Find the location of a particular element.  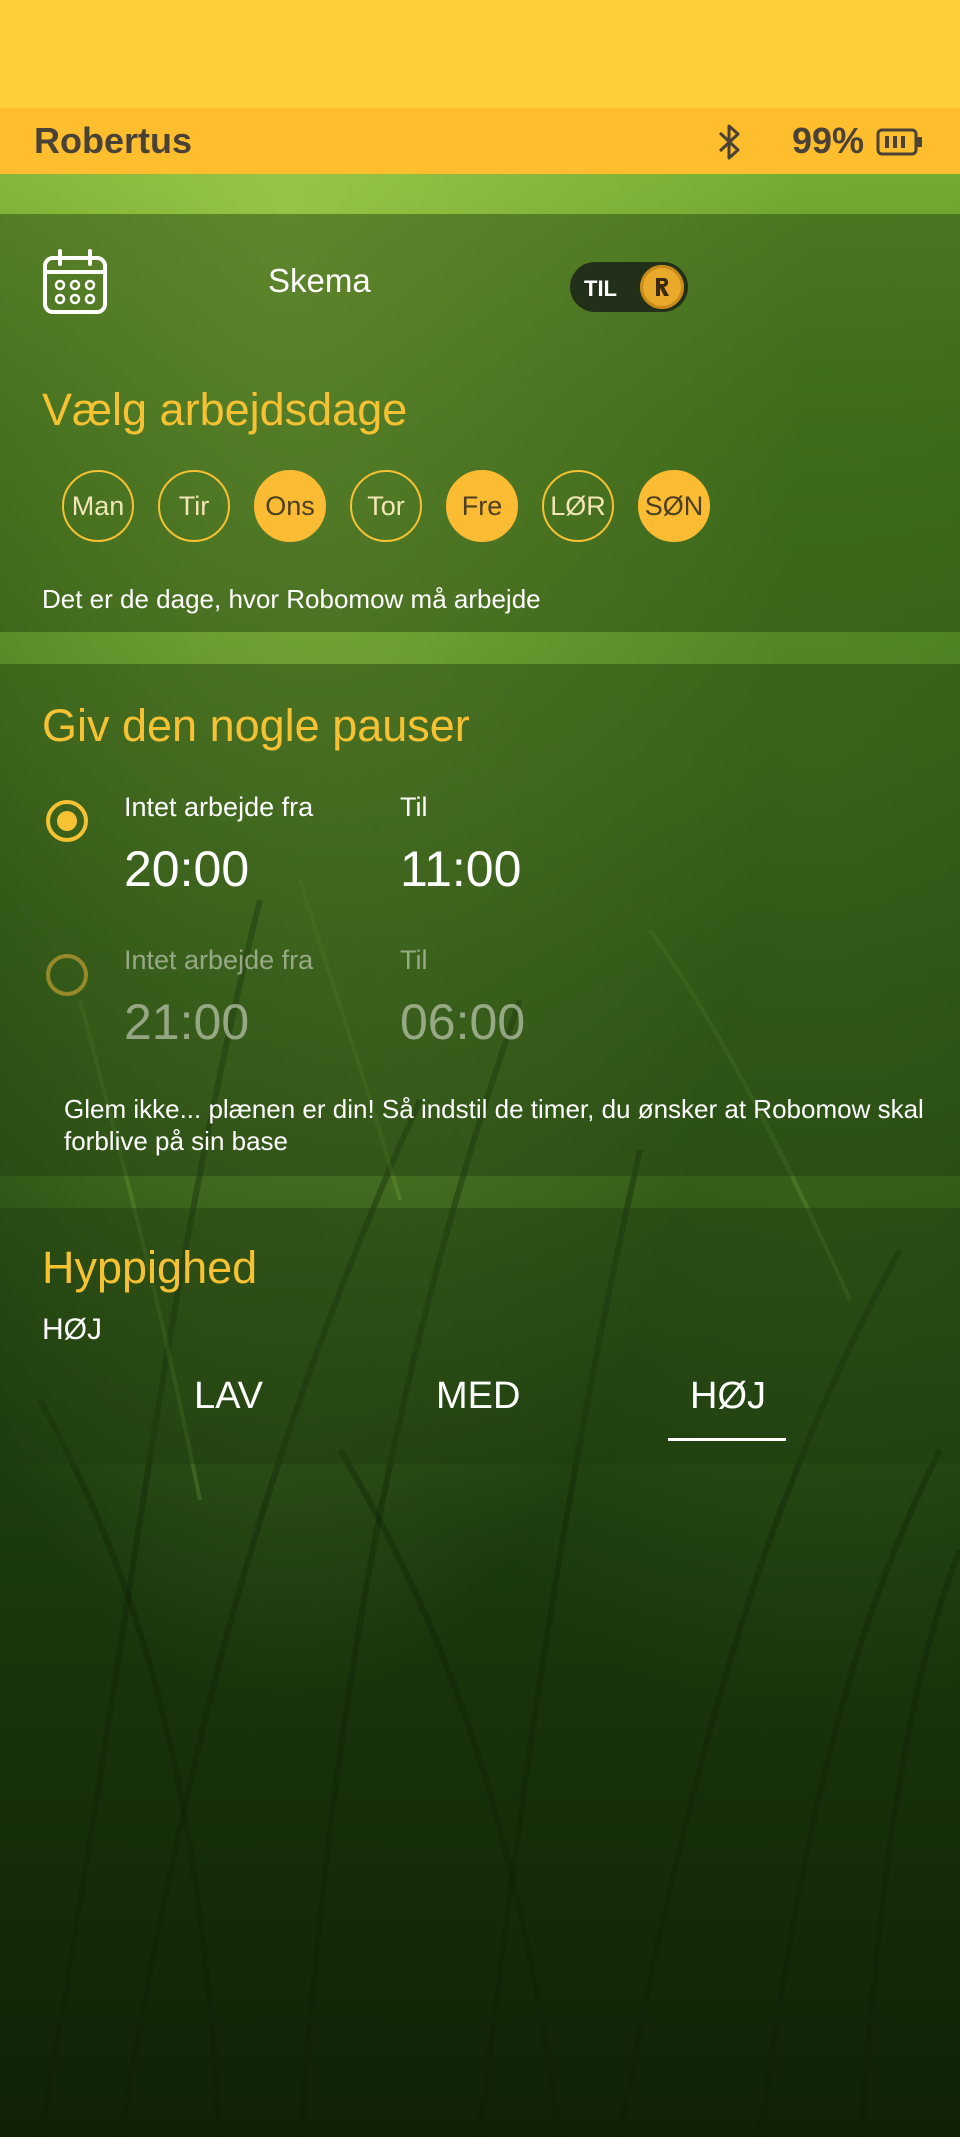

battery-percent: 99% is located at coordinates (828, 140).